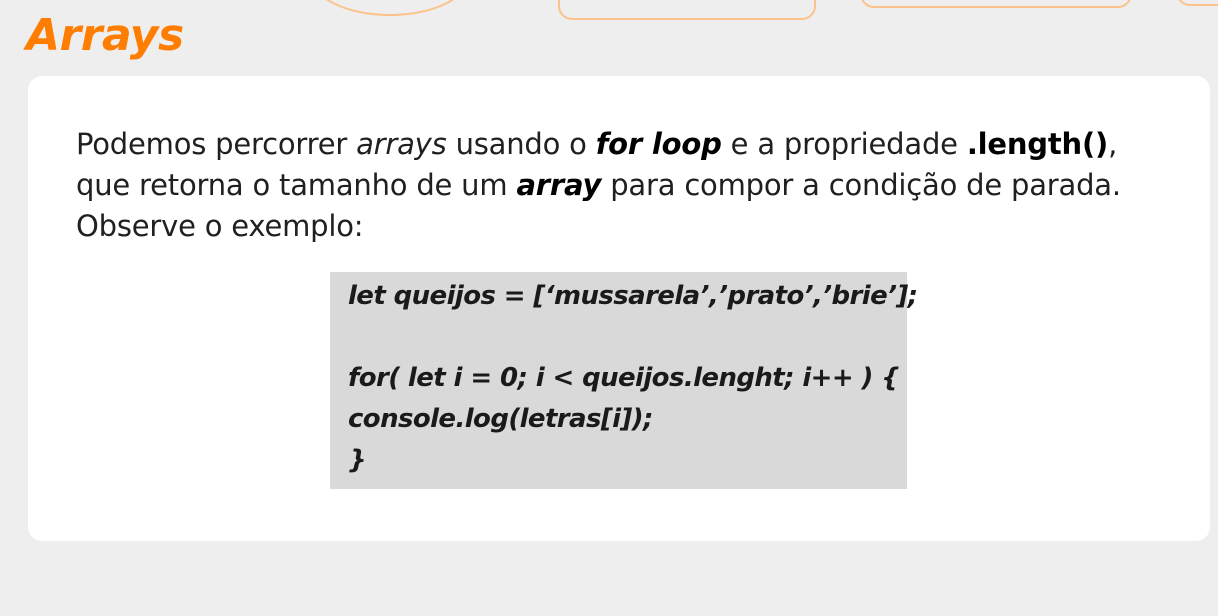  I want to click on text-segment: Observe o exemplo:, so click(220, 226).